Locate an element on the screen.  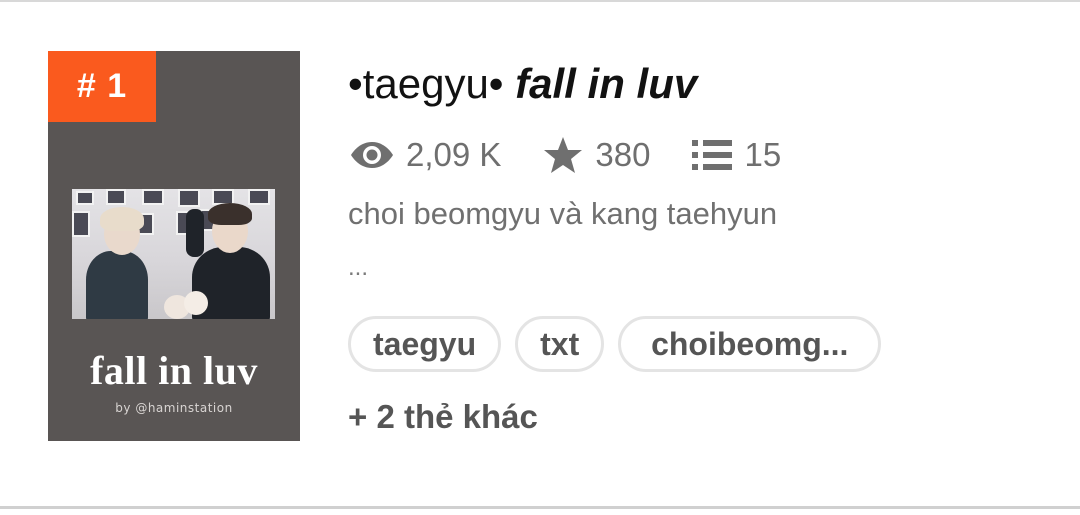
parts-stat: 15 is located at coordinates (736, 155).